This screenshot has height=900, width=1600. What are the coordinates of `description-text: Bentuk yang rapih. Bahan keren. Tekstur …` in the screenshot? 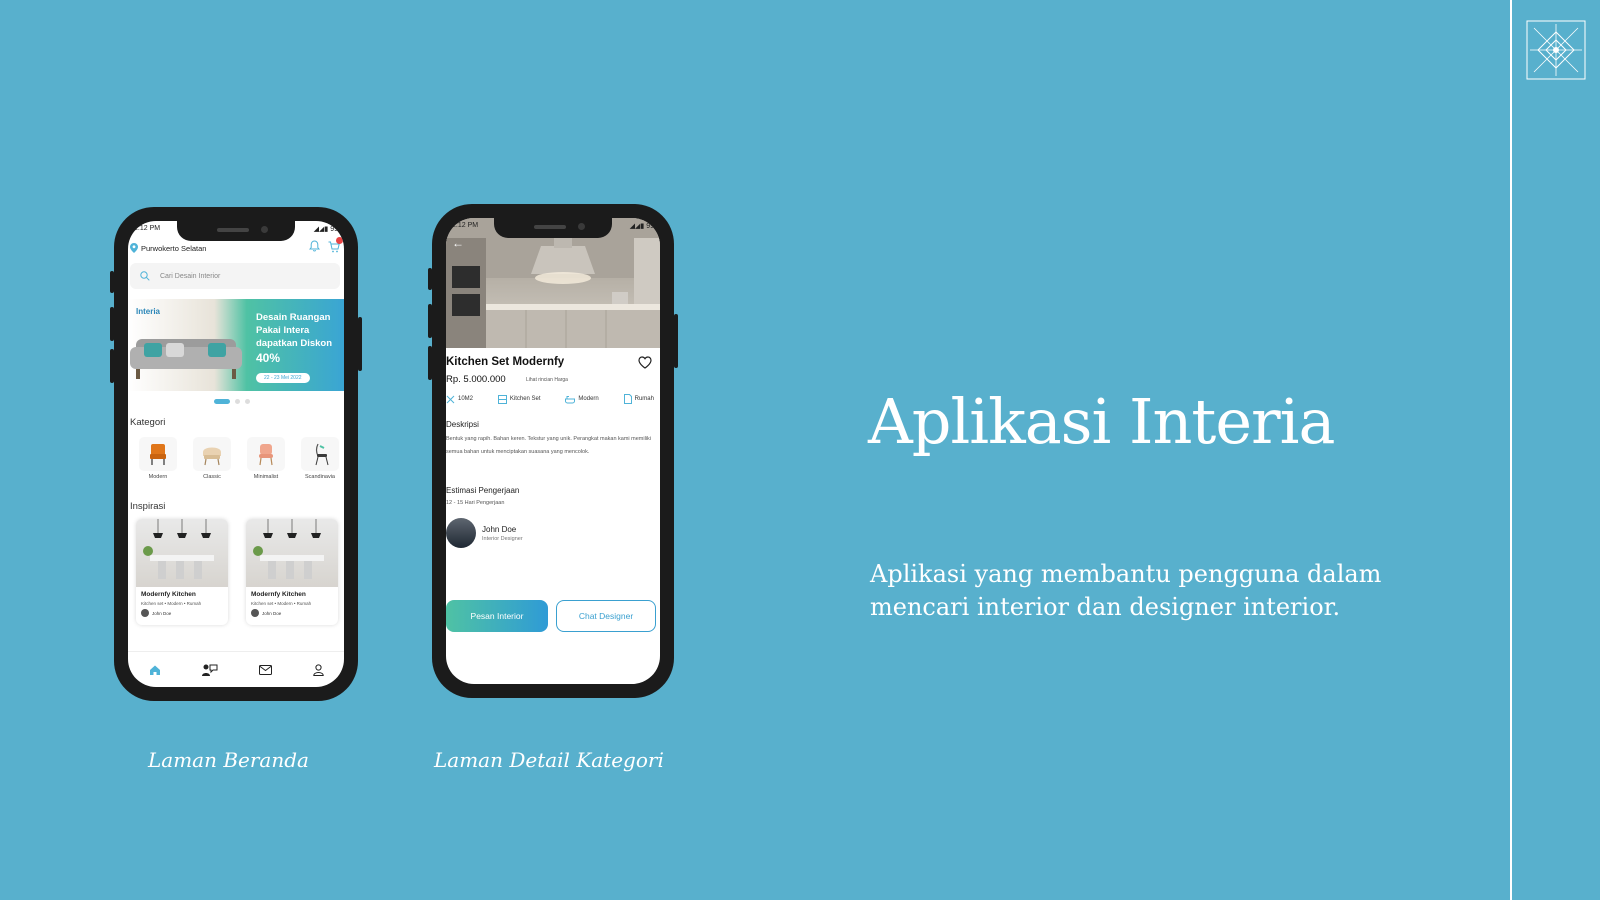 It's located at (549, 445).